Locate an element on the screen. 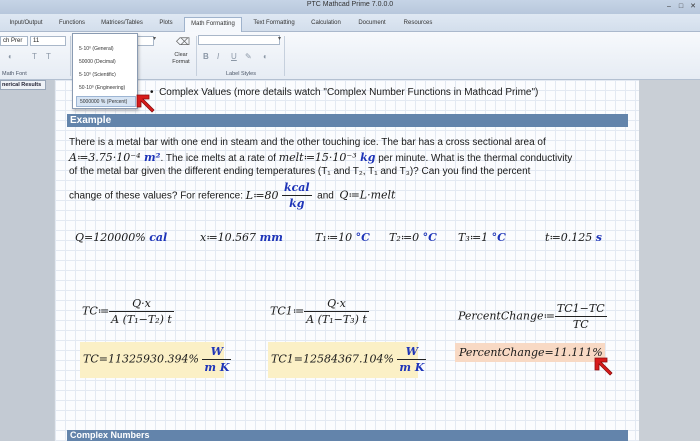  format-decimal-option: 50000 (Decimal) is located at coordinates (106, 62).